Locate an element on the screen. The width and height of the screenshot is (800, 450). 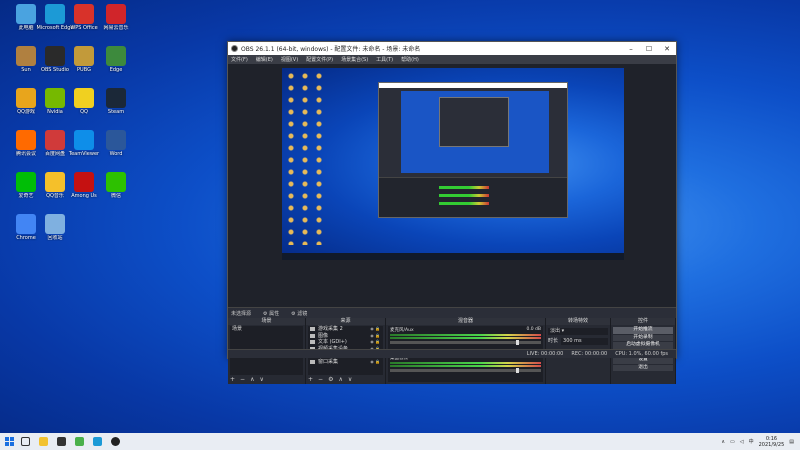
menu-item: 配置文件(P) is located at coordinates (319, 59).